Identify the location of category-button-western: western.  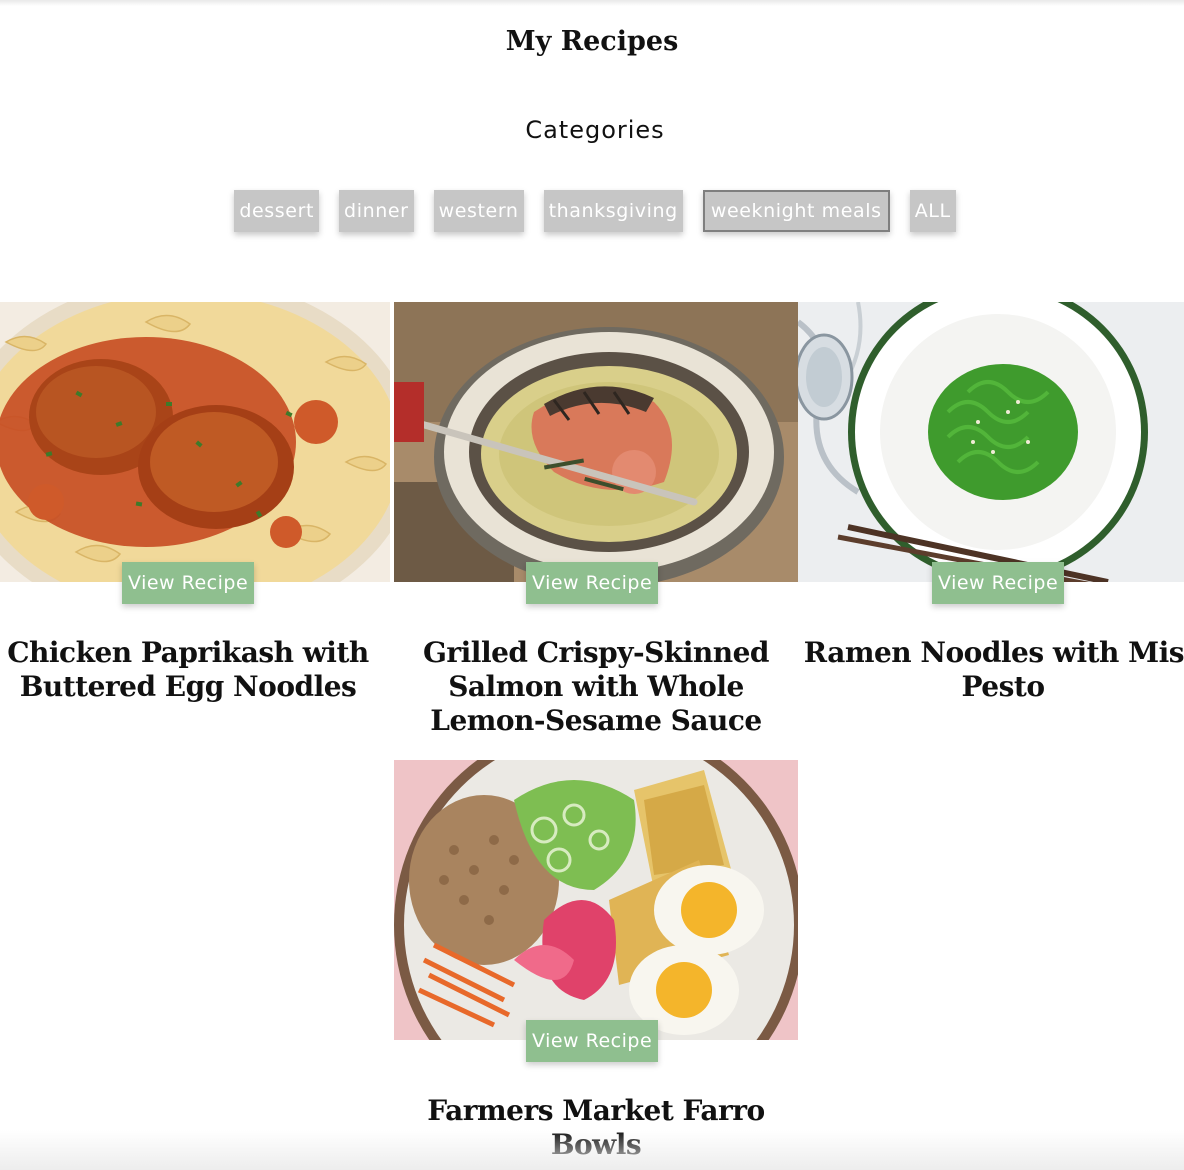
(478, 211).